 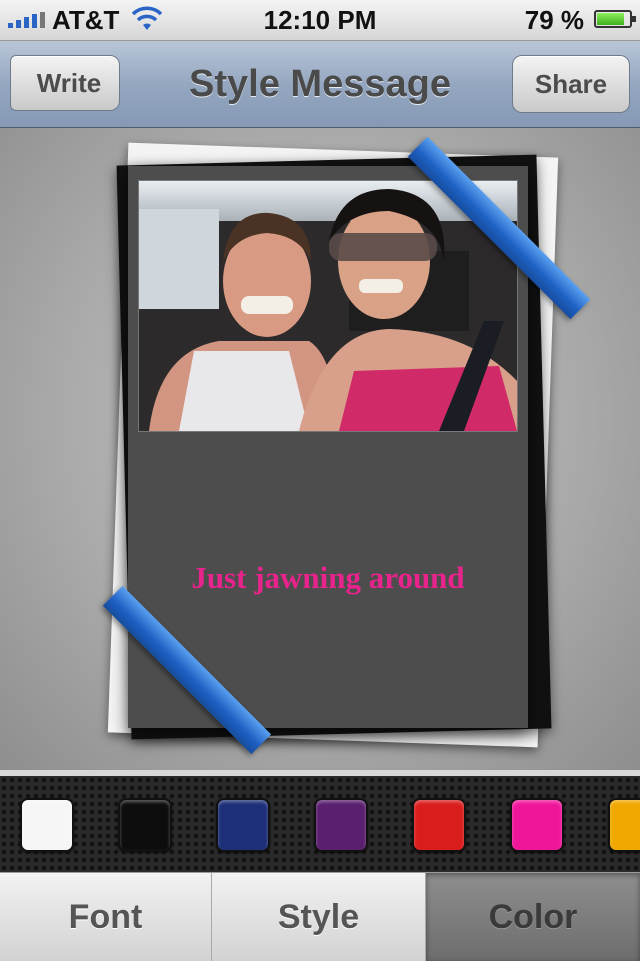 I want to click on tab-color: Color, so click(x=533, y=917).